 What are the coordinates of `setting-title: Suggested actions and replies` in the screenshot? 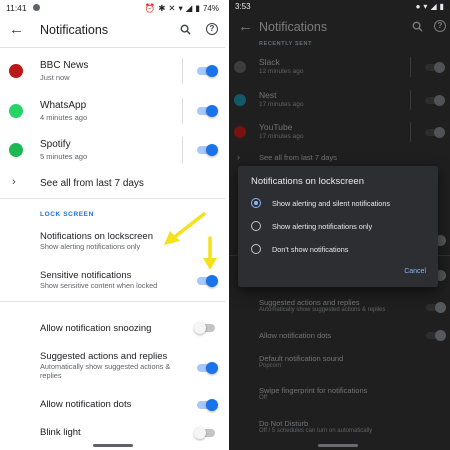 It's located at (309, 302).